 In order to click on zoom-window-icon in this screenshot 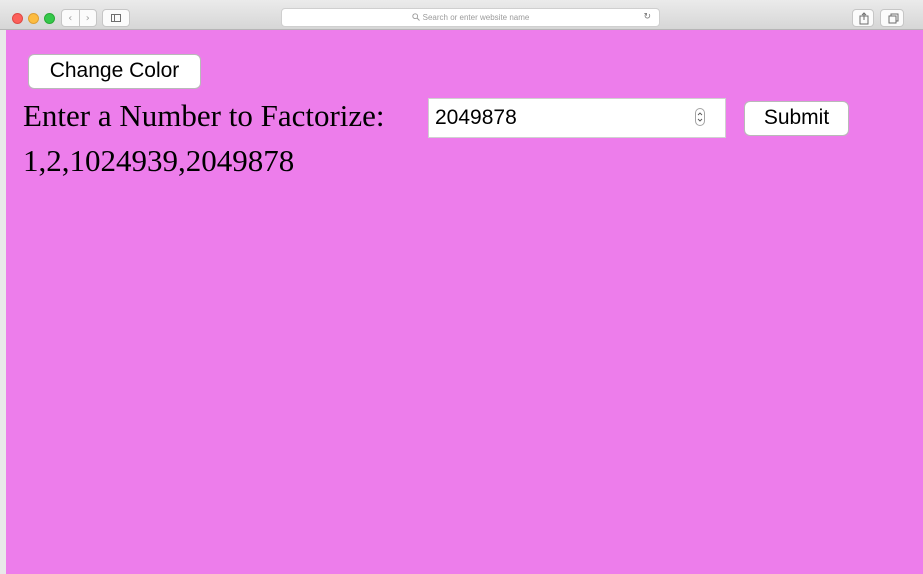, I will do `click(49, 18)`.